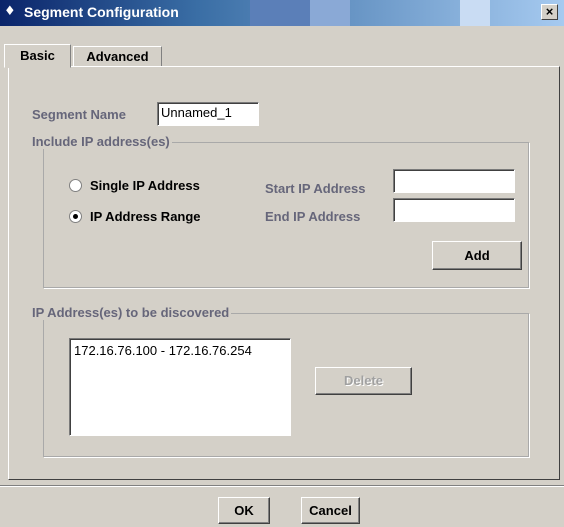 The height and width of the screenshot is (527, 564). I want to click on radio-selected-dot, so click(75, 216).